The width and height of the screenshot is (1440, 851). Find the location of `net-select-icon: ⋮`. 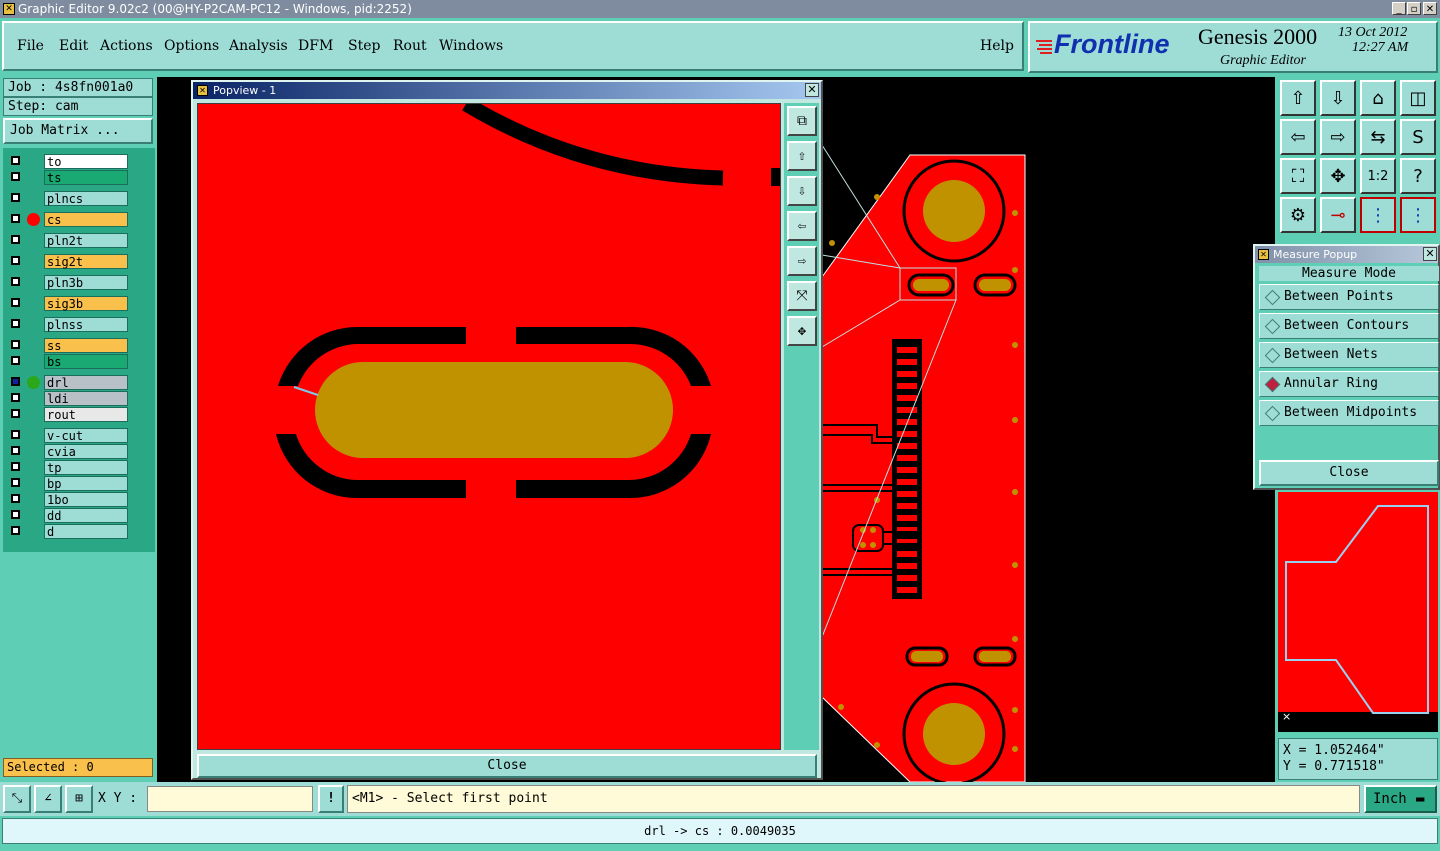

net-select-icon: ⋮ is located at coordinates (1418, 215).